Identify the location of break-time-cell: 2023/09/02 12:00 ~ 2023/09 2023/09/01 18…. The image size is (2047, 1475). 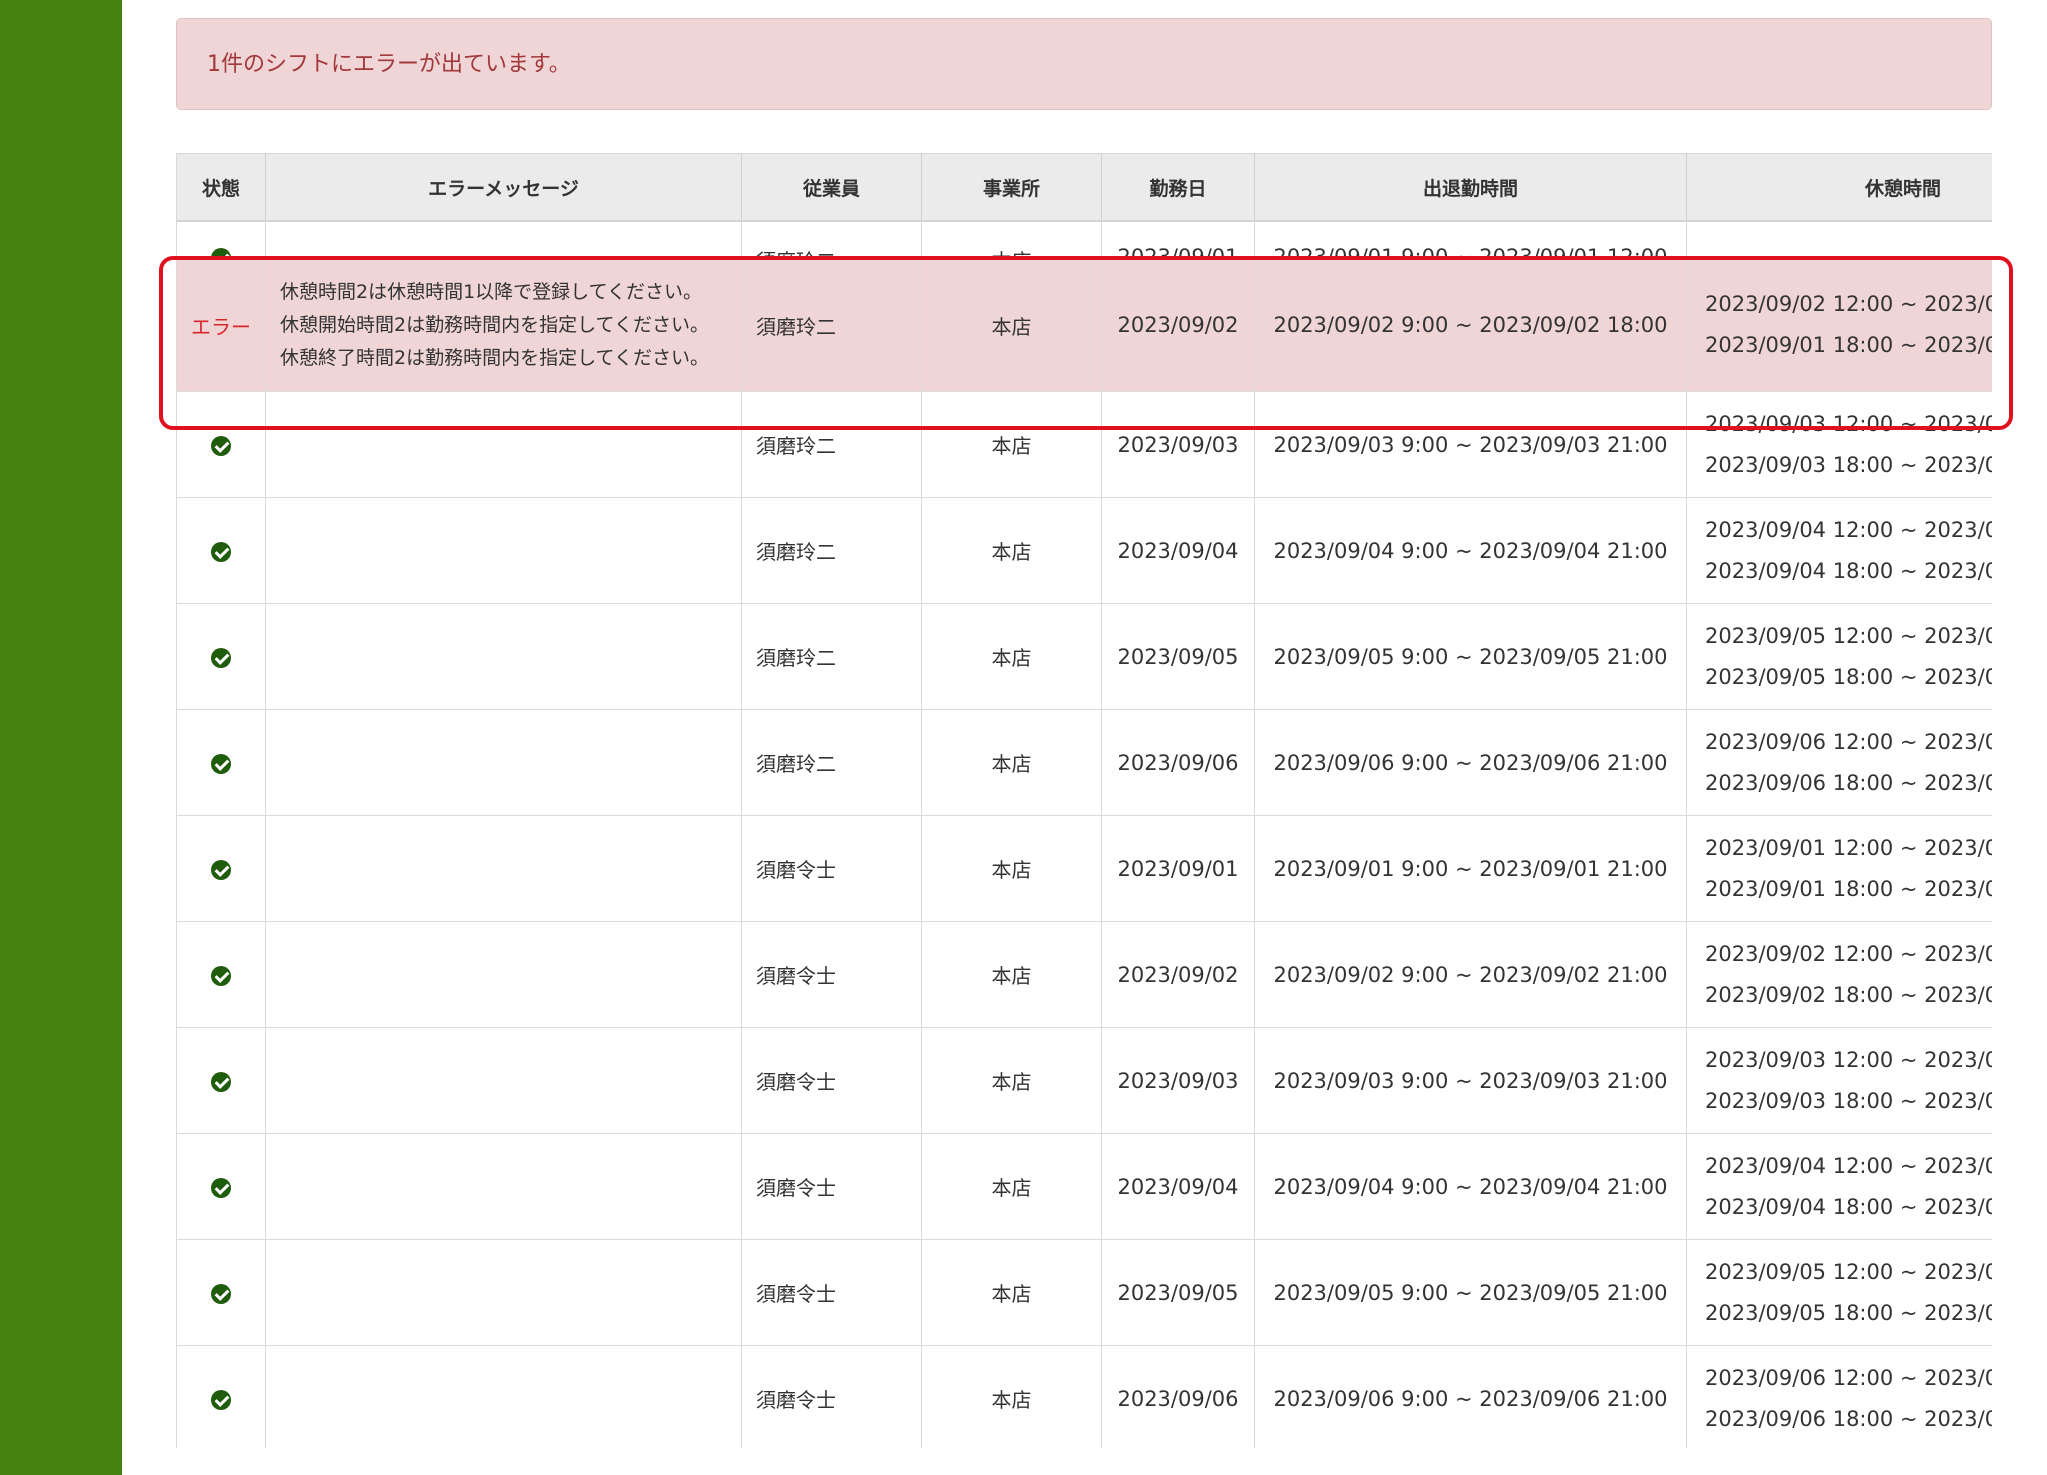
(1839, 325).